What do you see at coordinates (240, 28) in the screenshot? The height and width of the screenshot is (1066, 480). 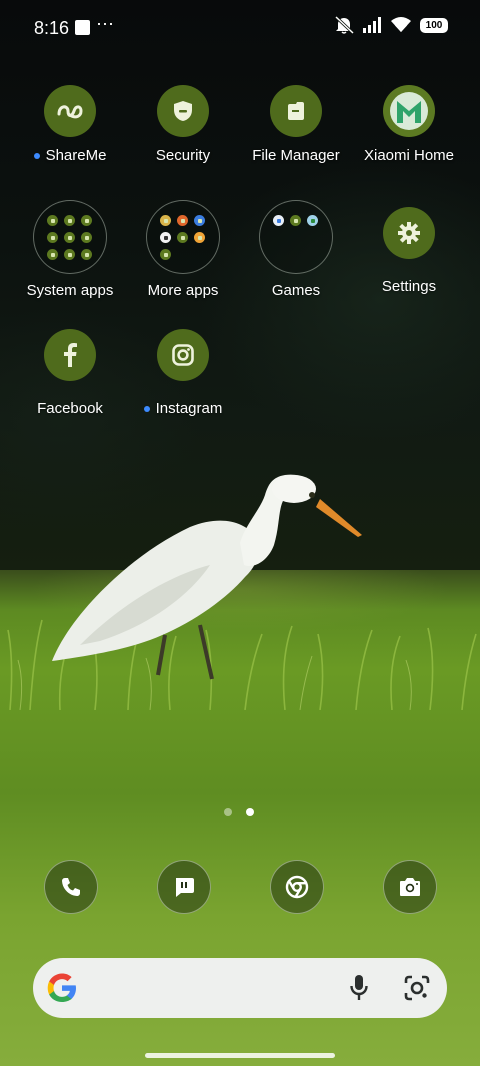 I see `status-bar: 8:16 ⋯ 100` at bounding box center [240, 28].